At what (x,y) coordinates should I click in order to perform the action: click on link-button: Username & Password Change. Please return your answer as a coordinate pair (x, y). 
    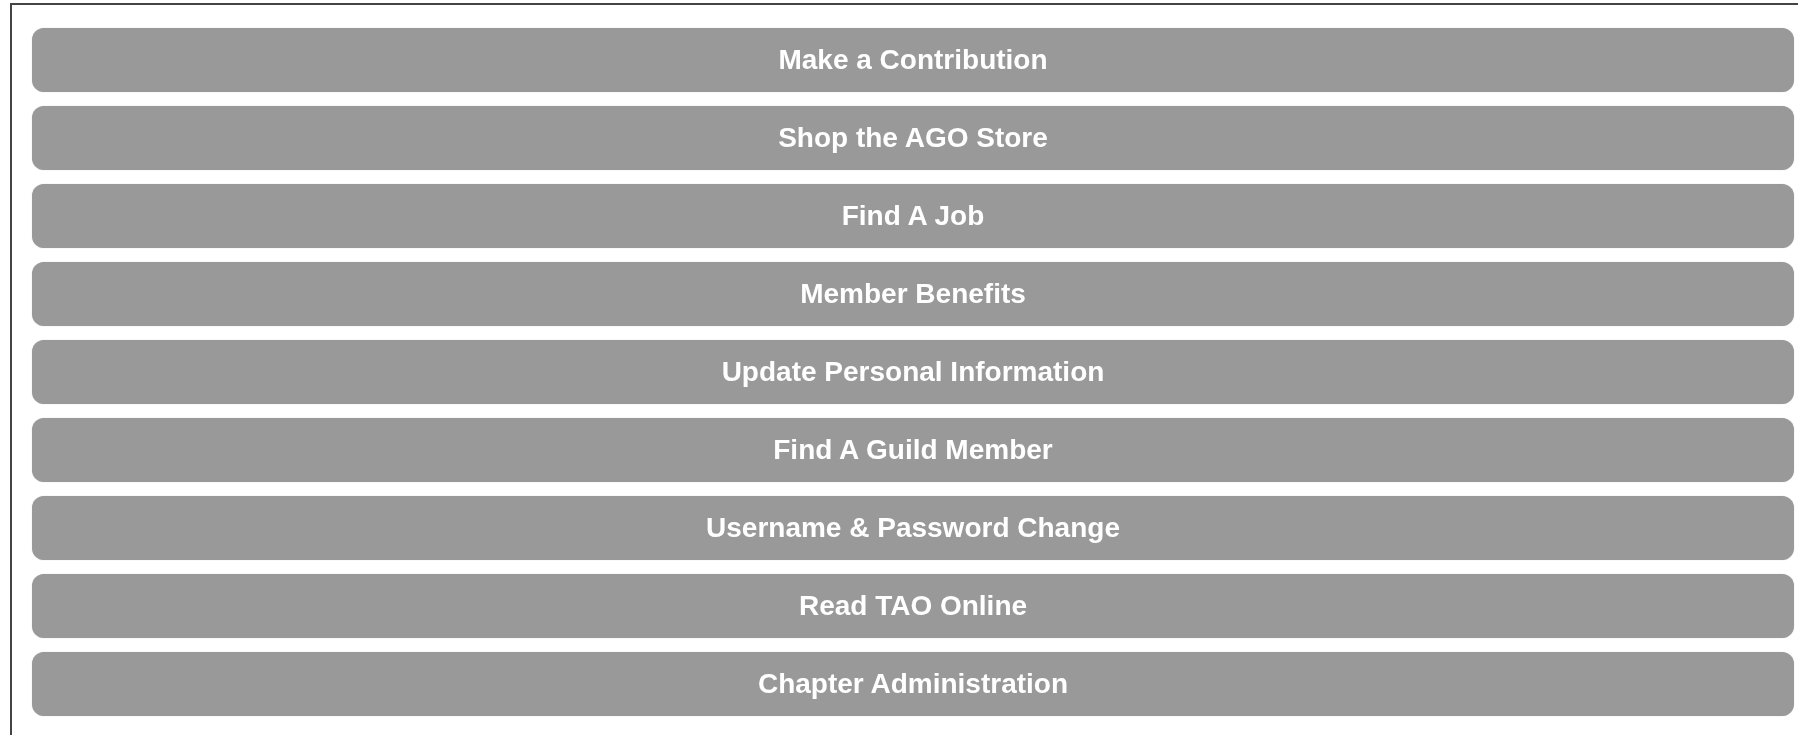
    Looking at the image, I should click on (913, 528).